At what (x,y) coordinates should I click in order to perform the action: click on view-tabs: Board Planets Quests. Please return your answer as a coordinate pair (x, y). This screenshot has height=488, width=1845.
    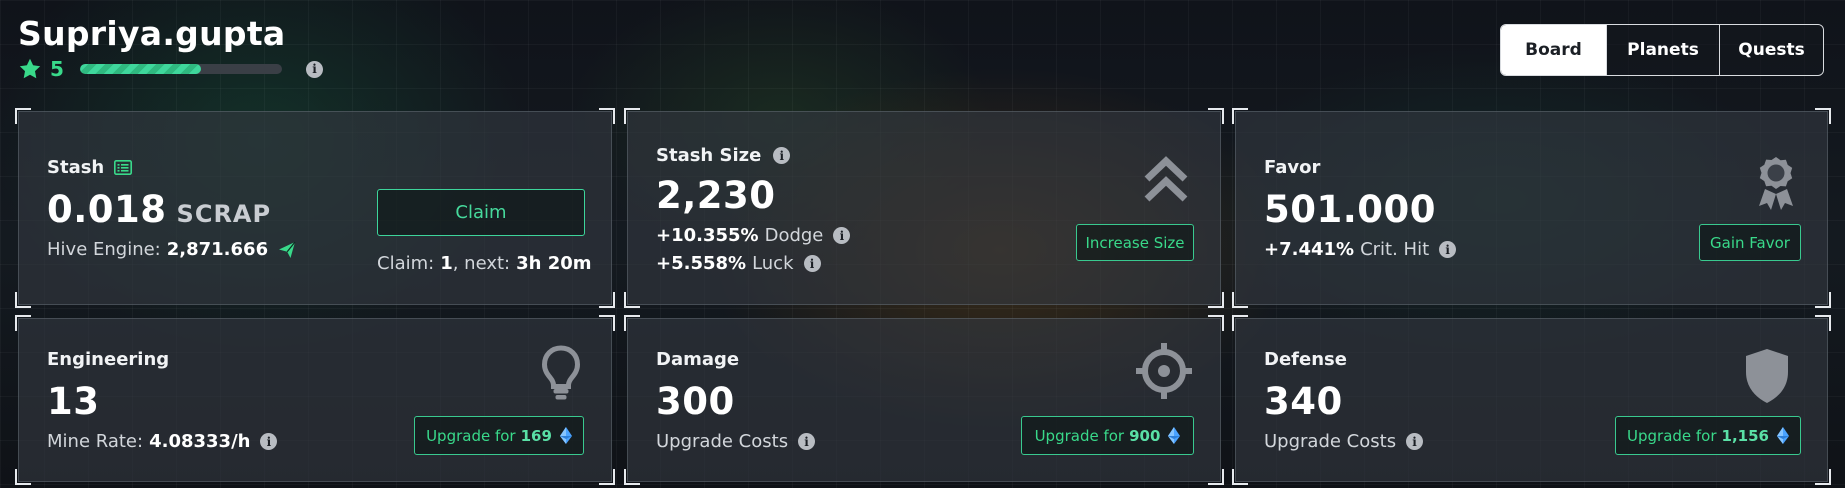
    Looking at the image, I should click on (1662, 50).